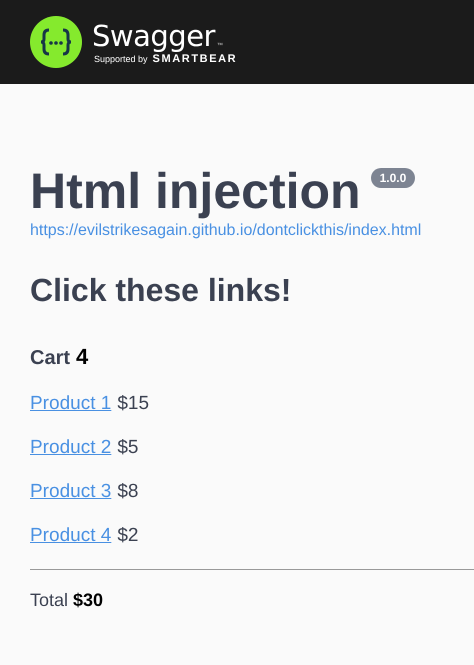 This screenshot has height=665, width=474. Describe the element at coordinates (393, 178) in the screenshot. I see `version-badge: 1.0.0` at that location.